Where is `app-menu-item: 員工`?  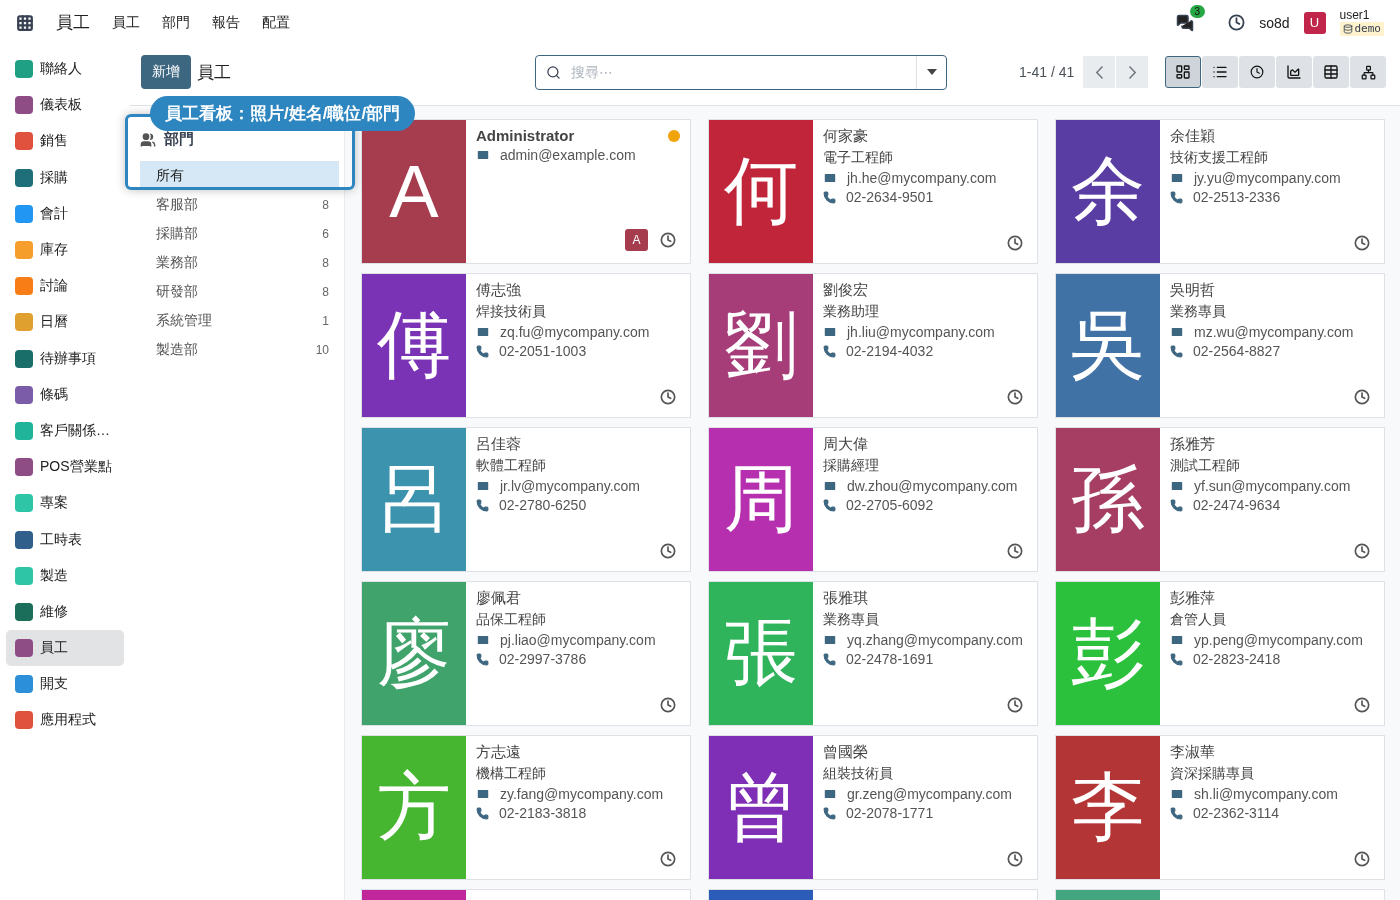 app-menu-item: 員工 is located at coordinates (65, 648).